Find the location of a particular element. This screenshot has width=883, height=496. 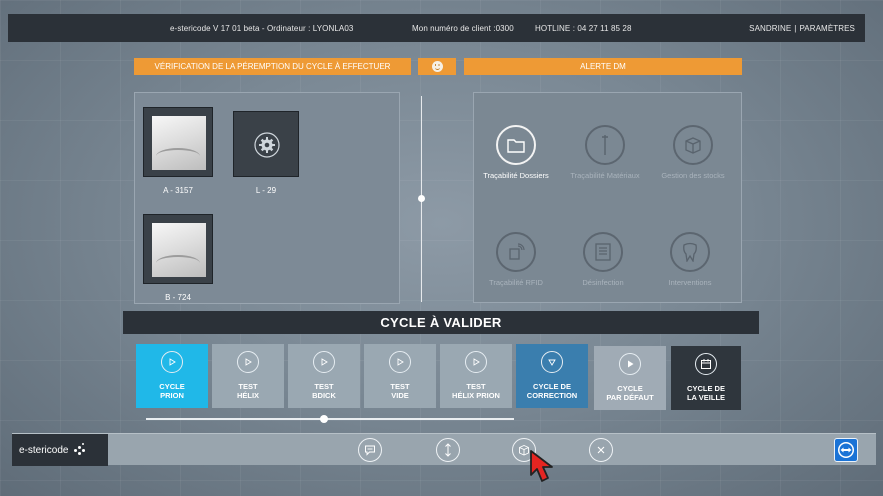

cycle-line2: PRION is located at coordinates (172, 395).